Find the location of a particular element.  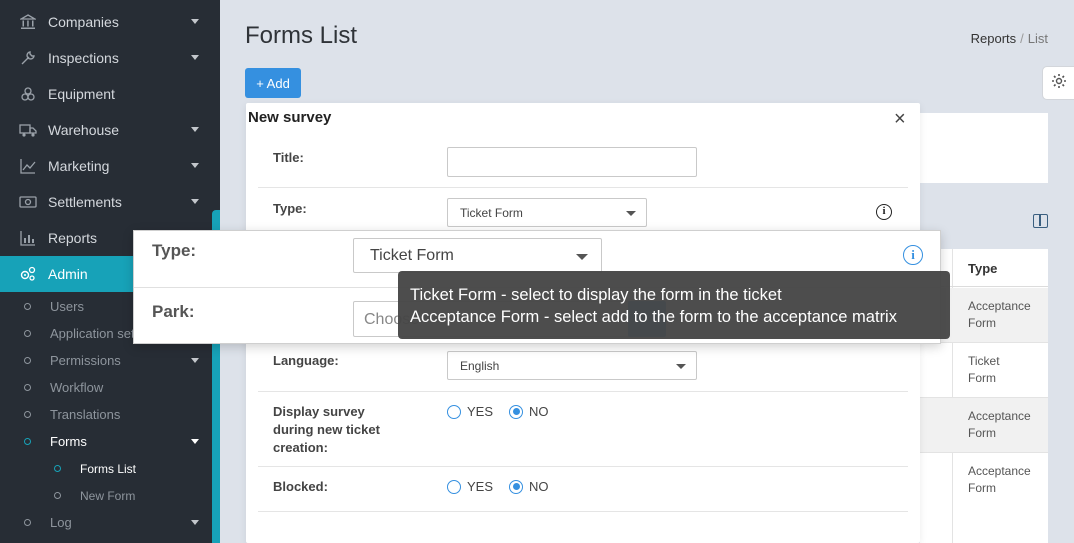

sidebar-item-label: Warehouse is located at coordinates (84, 130).